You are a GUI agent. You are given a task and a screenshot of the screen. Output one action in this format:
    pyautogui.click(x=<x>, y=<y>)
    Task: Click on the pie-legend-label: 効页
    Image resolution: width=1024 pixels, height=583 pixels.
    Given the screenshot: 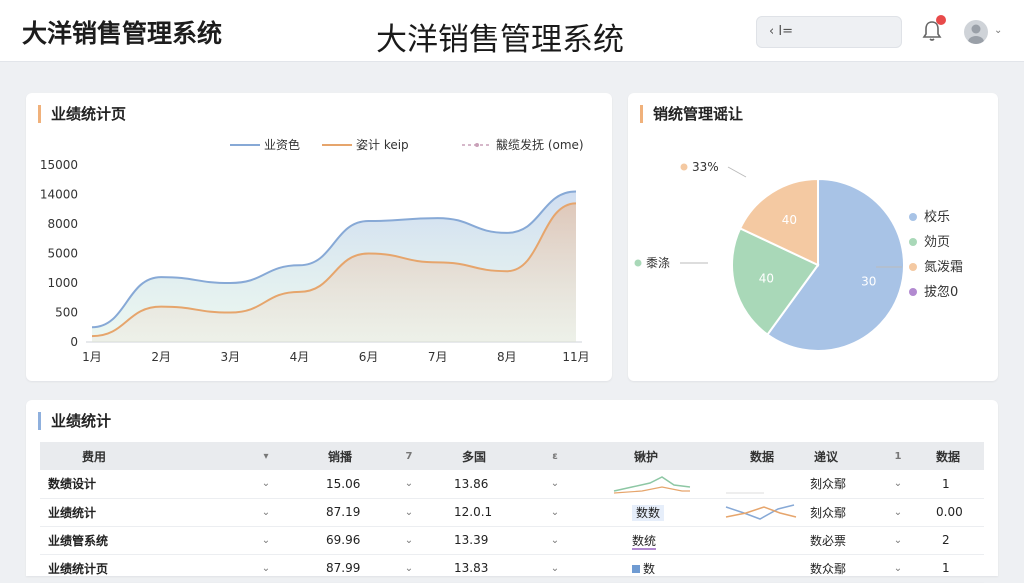 What is the action you would take?
    pyautogui.click(x=937, y=242)
    